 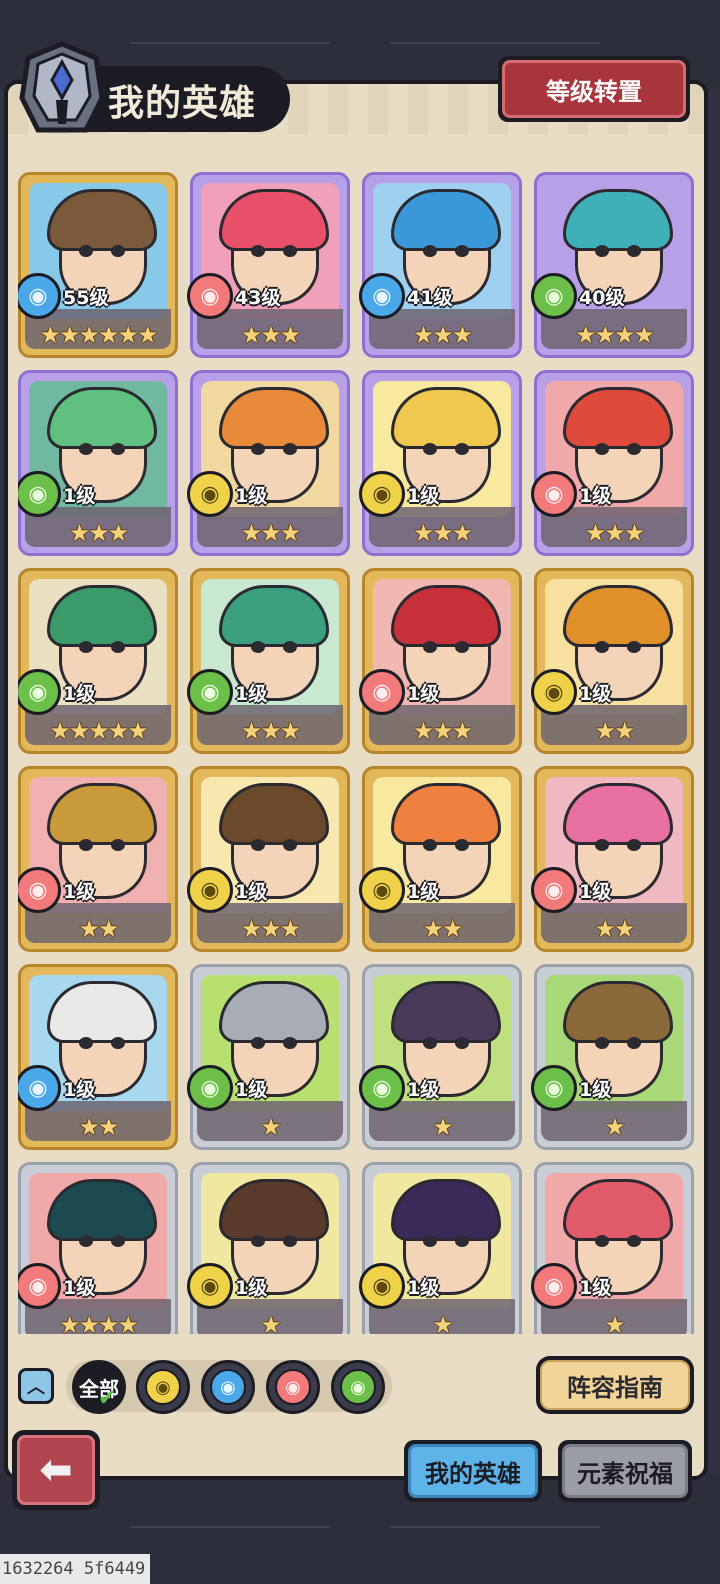 I want to click on filter-wind-button: ◉, so click(x=358, y=1387).